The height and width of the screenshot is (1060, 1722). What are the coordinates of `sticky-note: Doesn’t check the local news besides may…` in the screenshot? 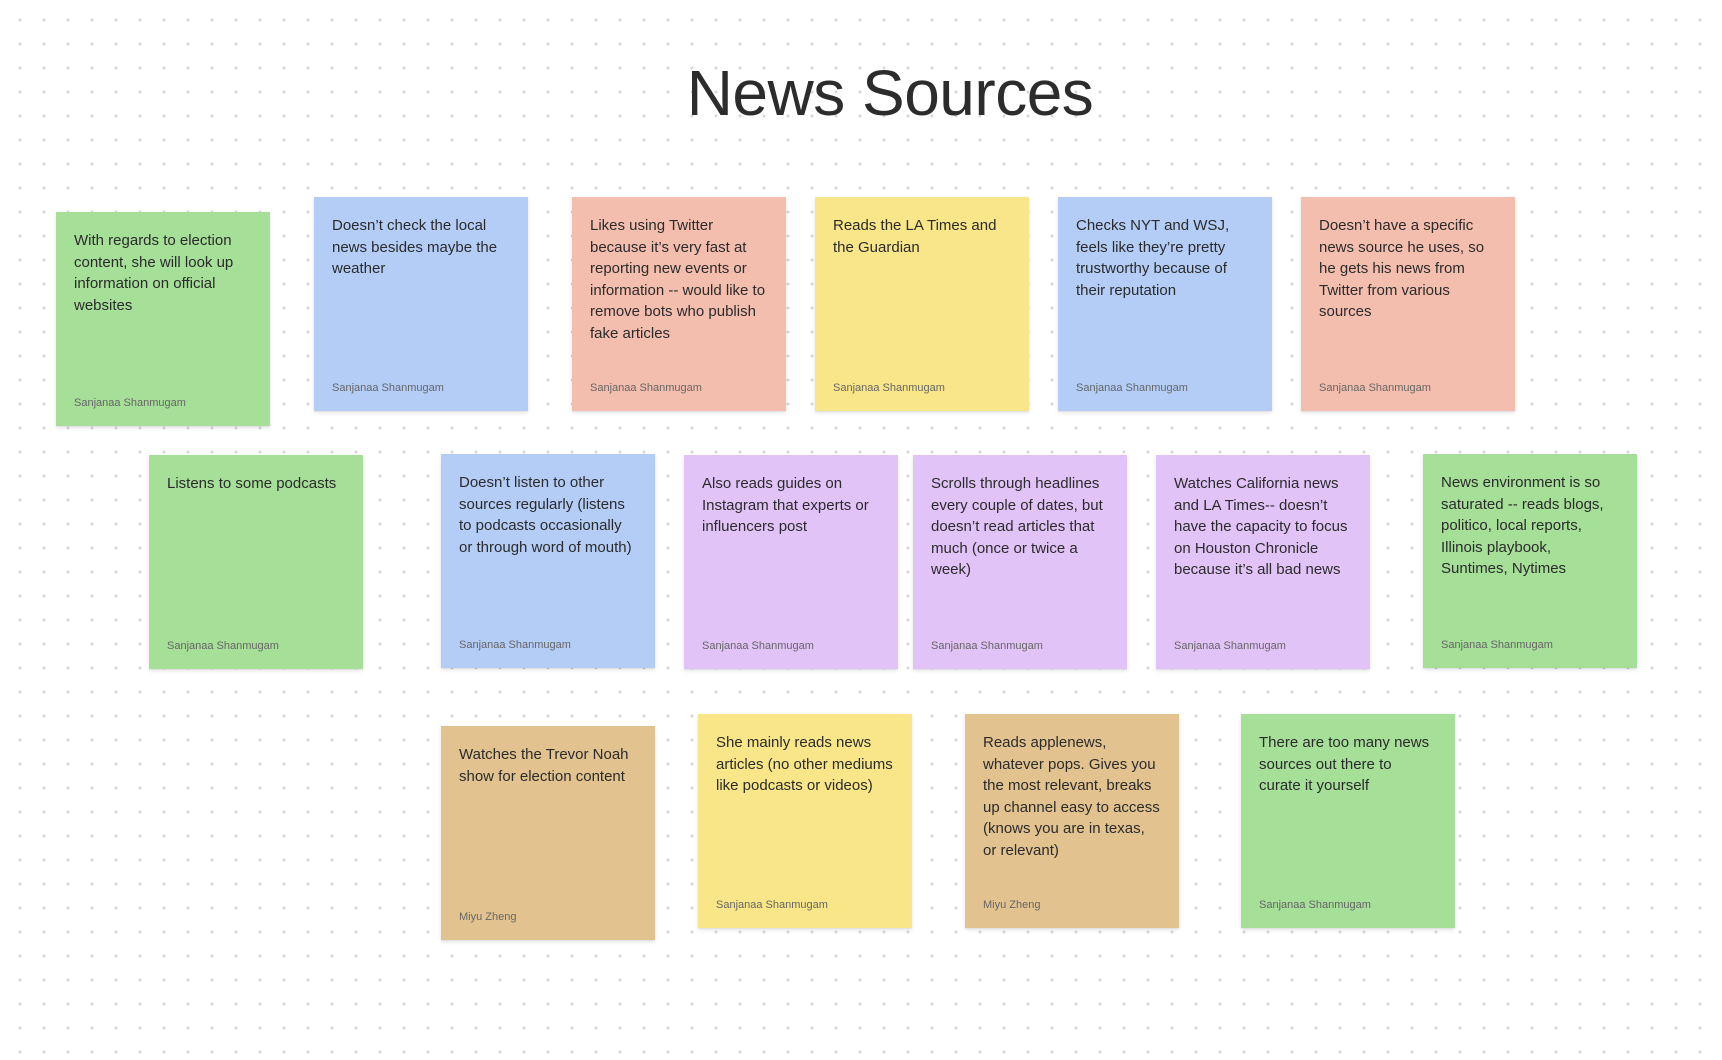 It's located at (421, 304).